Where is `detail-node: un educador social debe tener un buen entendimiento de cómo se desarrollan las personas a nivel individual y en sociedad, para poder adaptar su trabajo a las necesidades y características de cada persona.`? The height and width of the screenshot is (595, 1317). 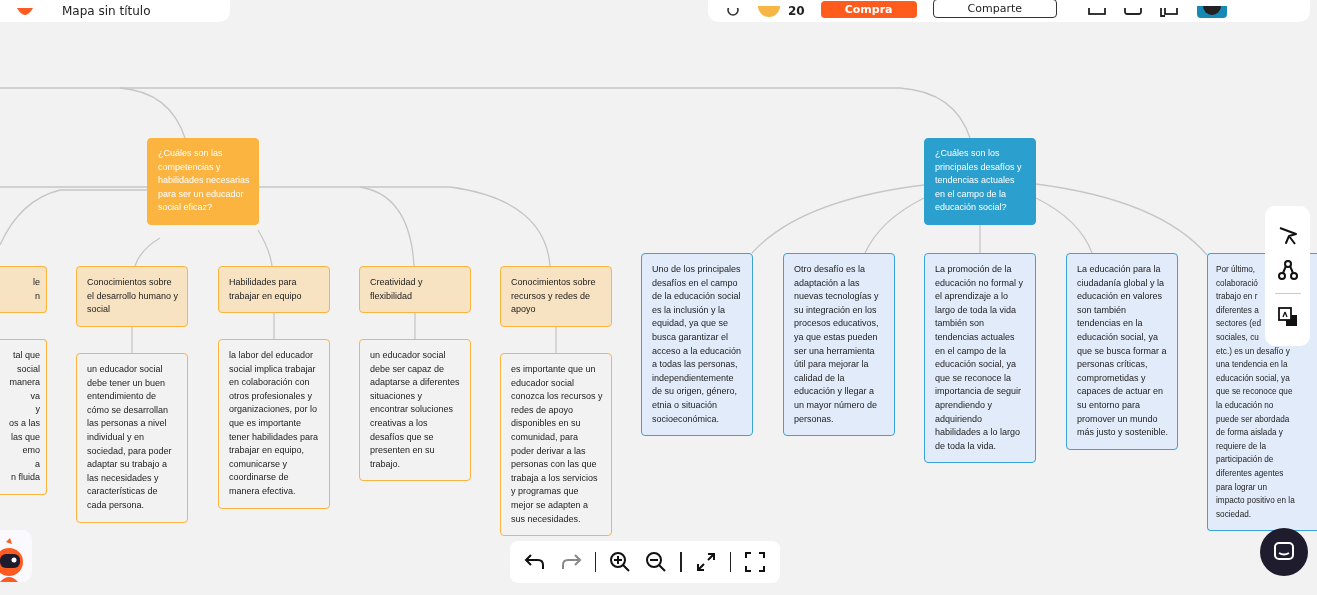
detail-node: un educador social debe tener un buen entendimiento de cómo se desarrollan las personas a nivel individual y en sociedad, para poder adaptar su trabajo a las necesidades y características de cada persona. is located at coordinates (132, 438).